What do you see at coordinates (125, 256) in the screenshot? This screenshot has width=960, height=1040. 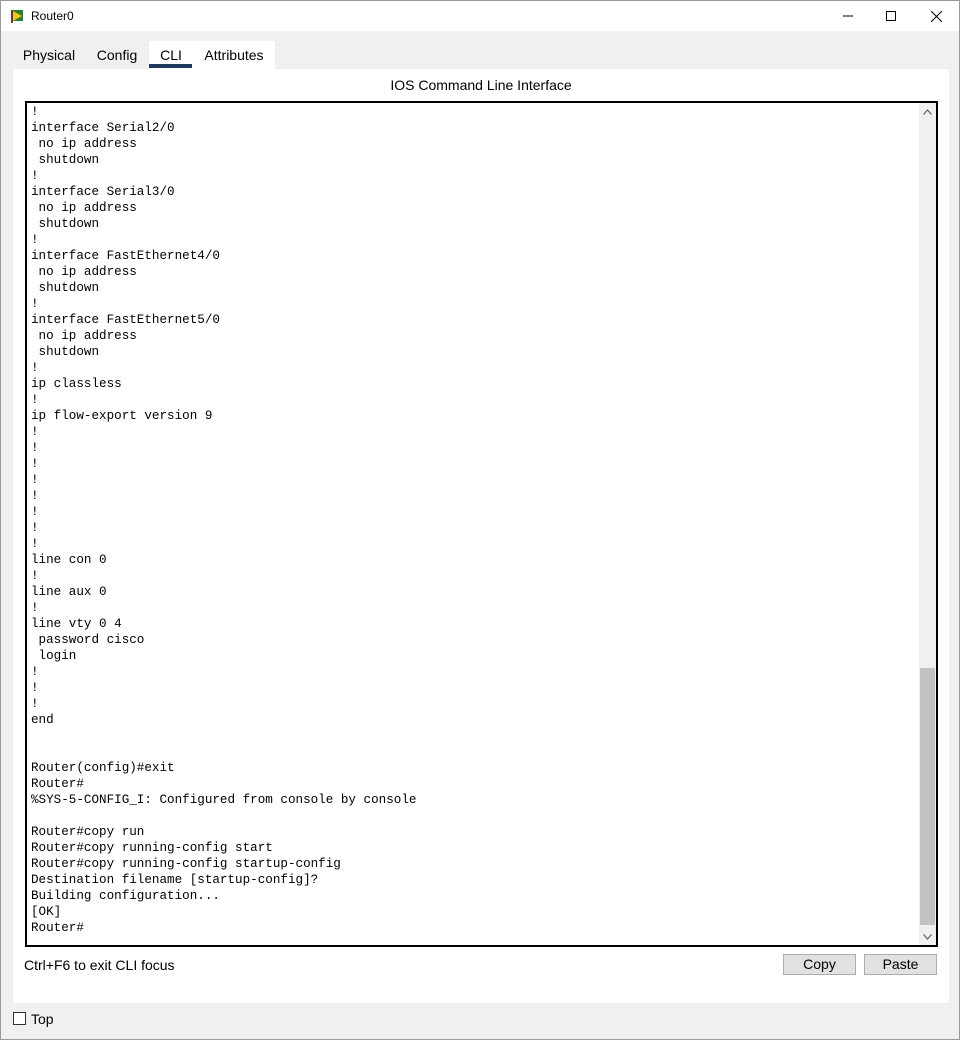 I see `terminal-line: interface FastEthernet4/0` at bounding box center [125, 256].